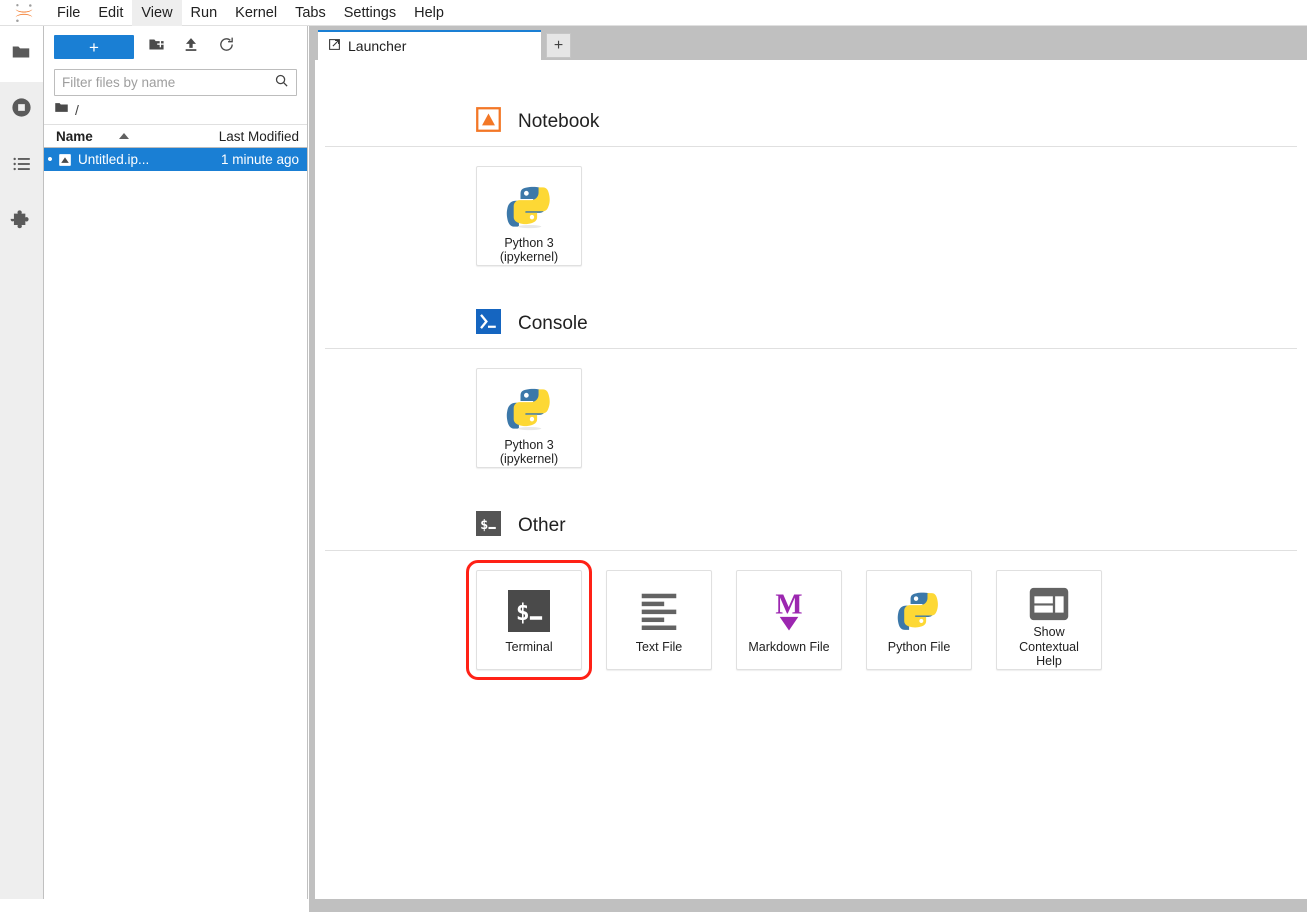  What do you see at coordinates (811, 324) in the screenshot?
I see `section-header-console: Console` at bounding box center [811, 324].